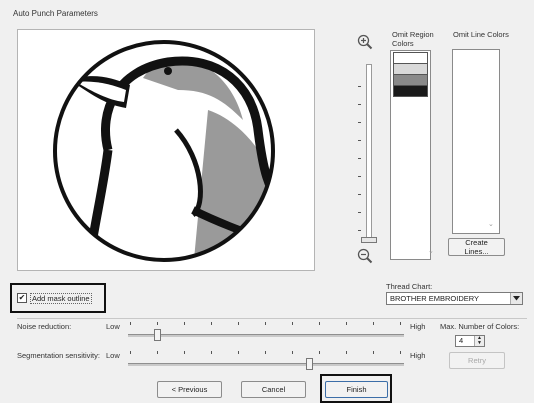 This screenshot has width=534, height=403. Describe the element at coordinates (58, 355) in the screenshot. I see `segmentation-label: Segmentation sensitivity:` at that location.